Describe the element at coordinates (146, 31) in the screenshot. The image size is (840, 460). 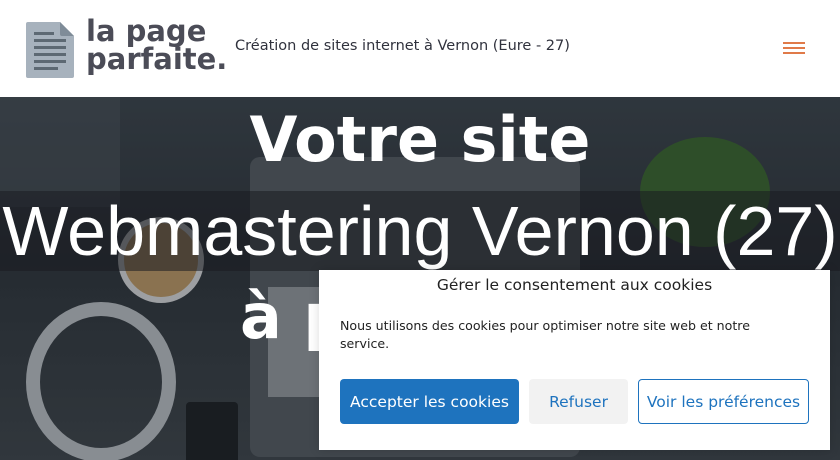
I see `logo-line1: la page` at that location.